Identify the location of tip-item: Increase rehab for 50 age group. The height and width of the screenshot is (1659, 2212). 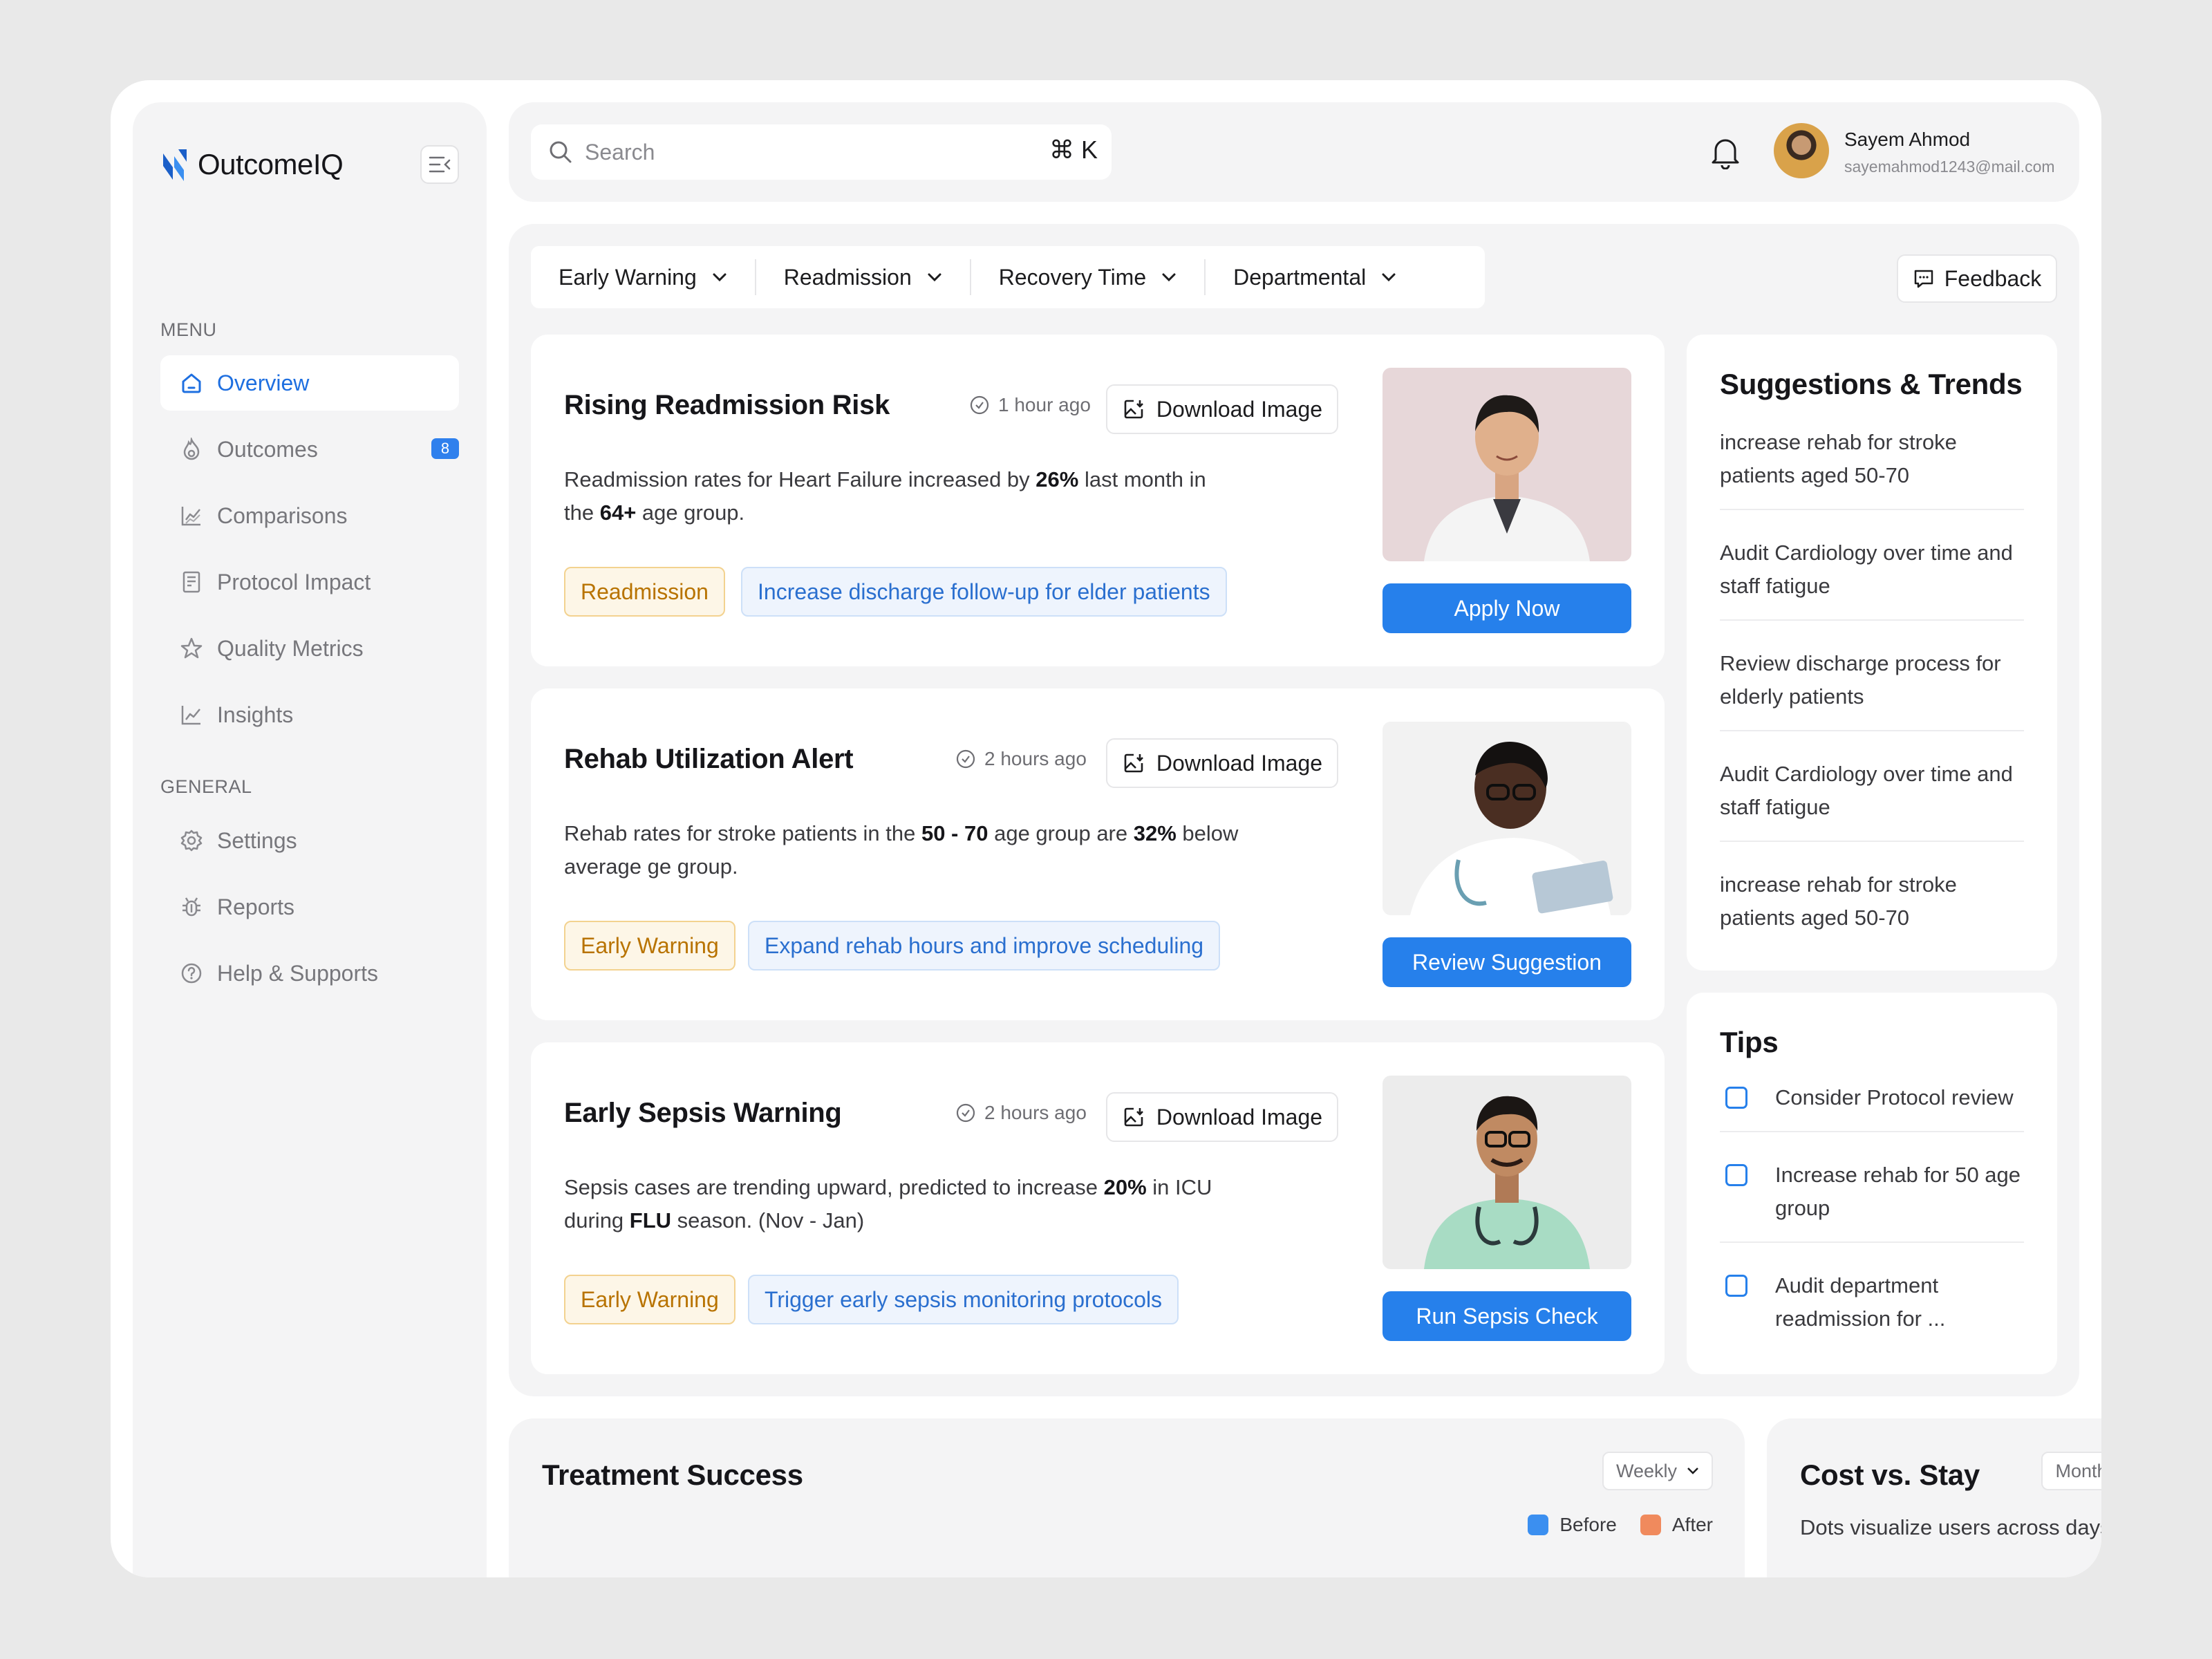
(1872, 1201).